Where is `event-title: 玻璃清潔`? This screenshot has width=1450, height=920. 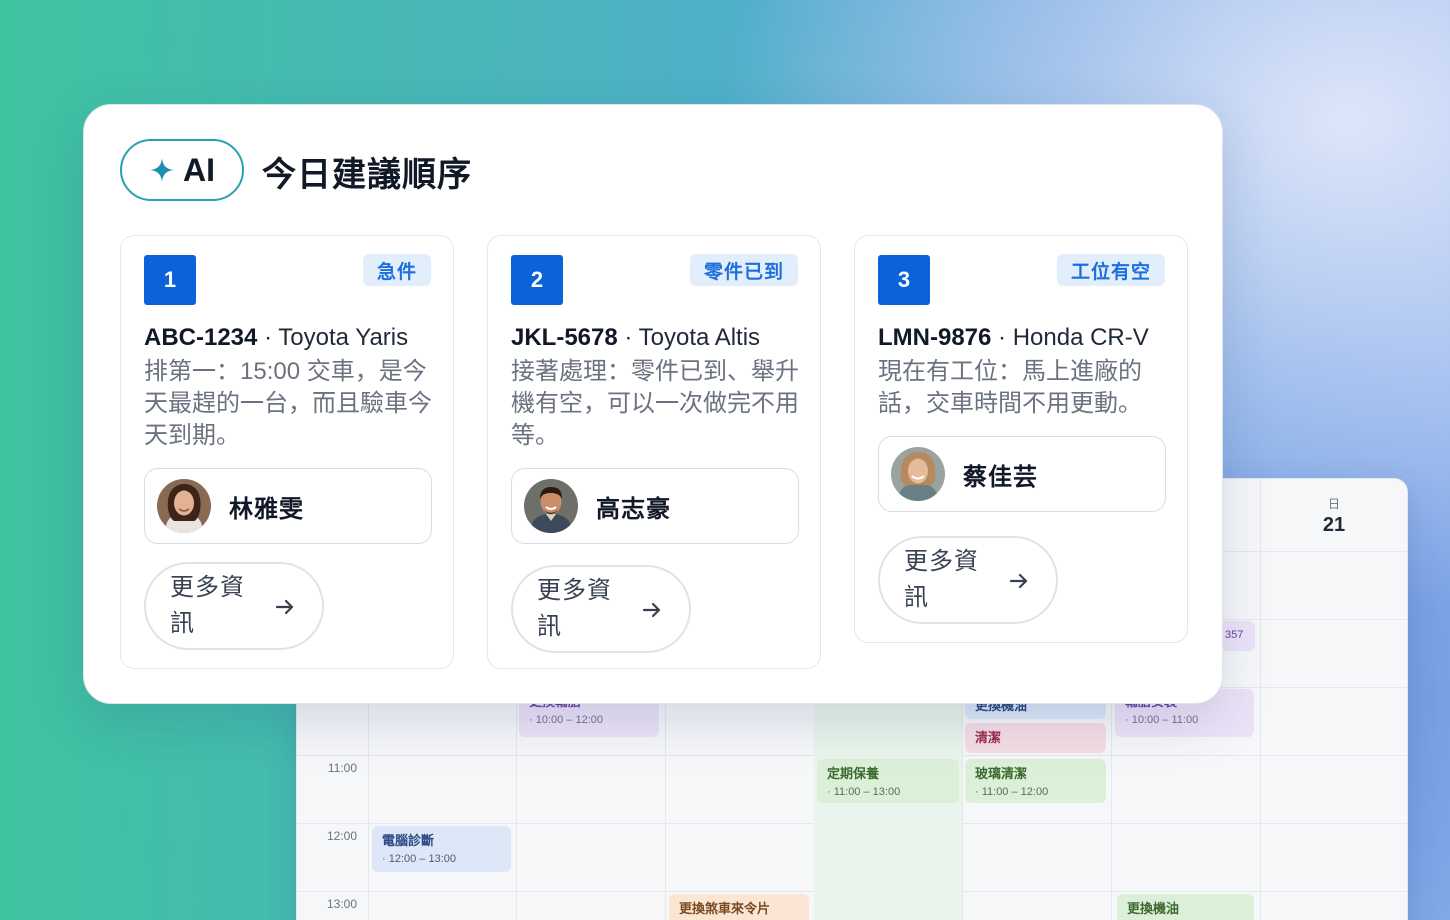
event-title: 玻璃清潔 is located at coordinates (1001, 773).